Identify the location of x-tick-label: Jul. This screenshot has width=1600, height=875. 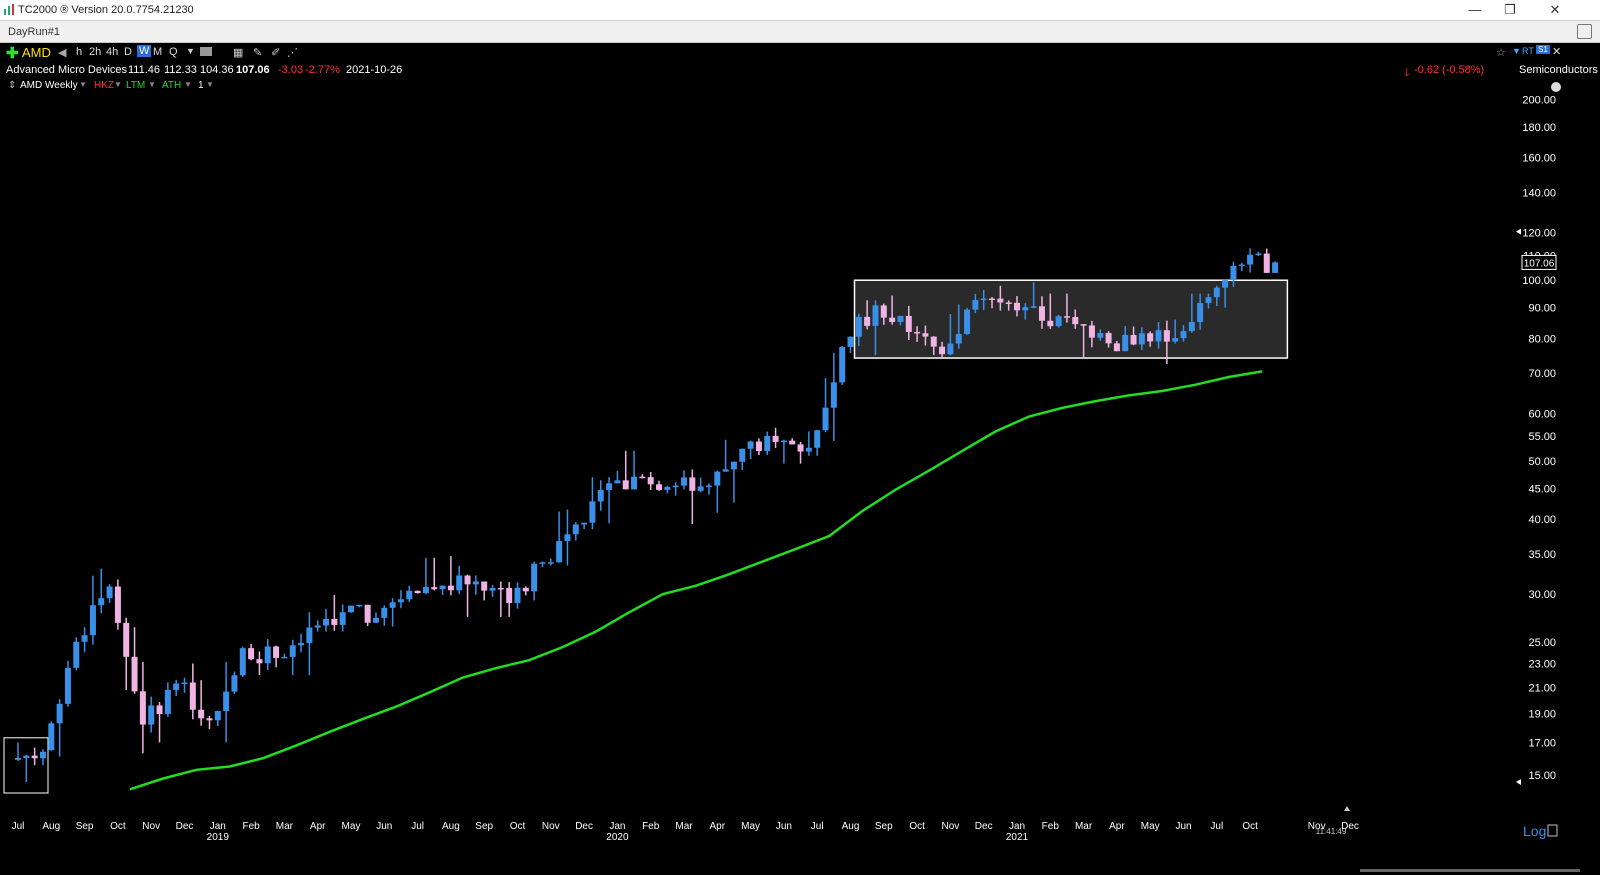
(417, 826).